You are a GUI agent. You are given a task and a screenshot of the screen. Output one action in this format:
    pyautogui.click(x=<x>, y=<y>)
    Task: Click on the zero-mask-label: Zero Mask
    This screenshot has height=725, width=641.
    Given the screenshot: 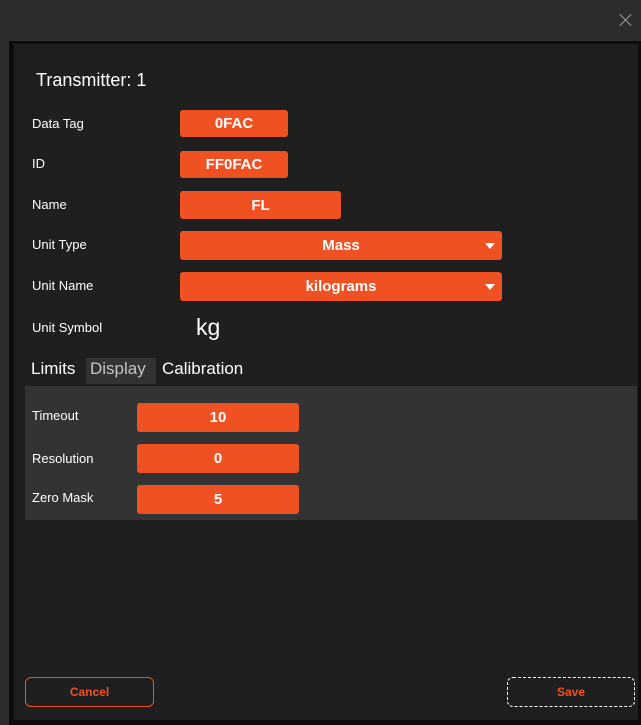 What is the action you would take?
    pyautogui.click(x=63, y=497)
    